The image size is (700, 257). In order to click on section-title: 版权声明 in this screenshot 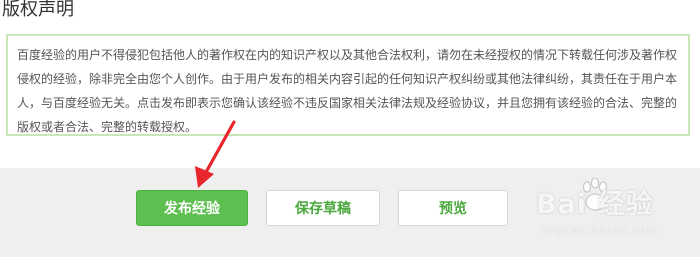, I will do `click(38, 10)`.